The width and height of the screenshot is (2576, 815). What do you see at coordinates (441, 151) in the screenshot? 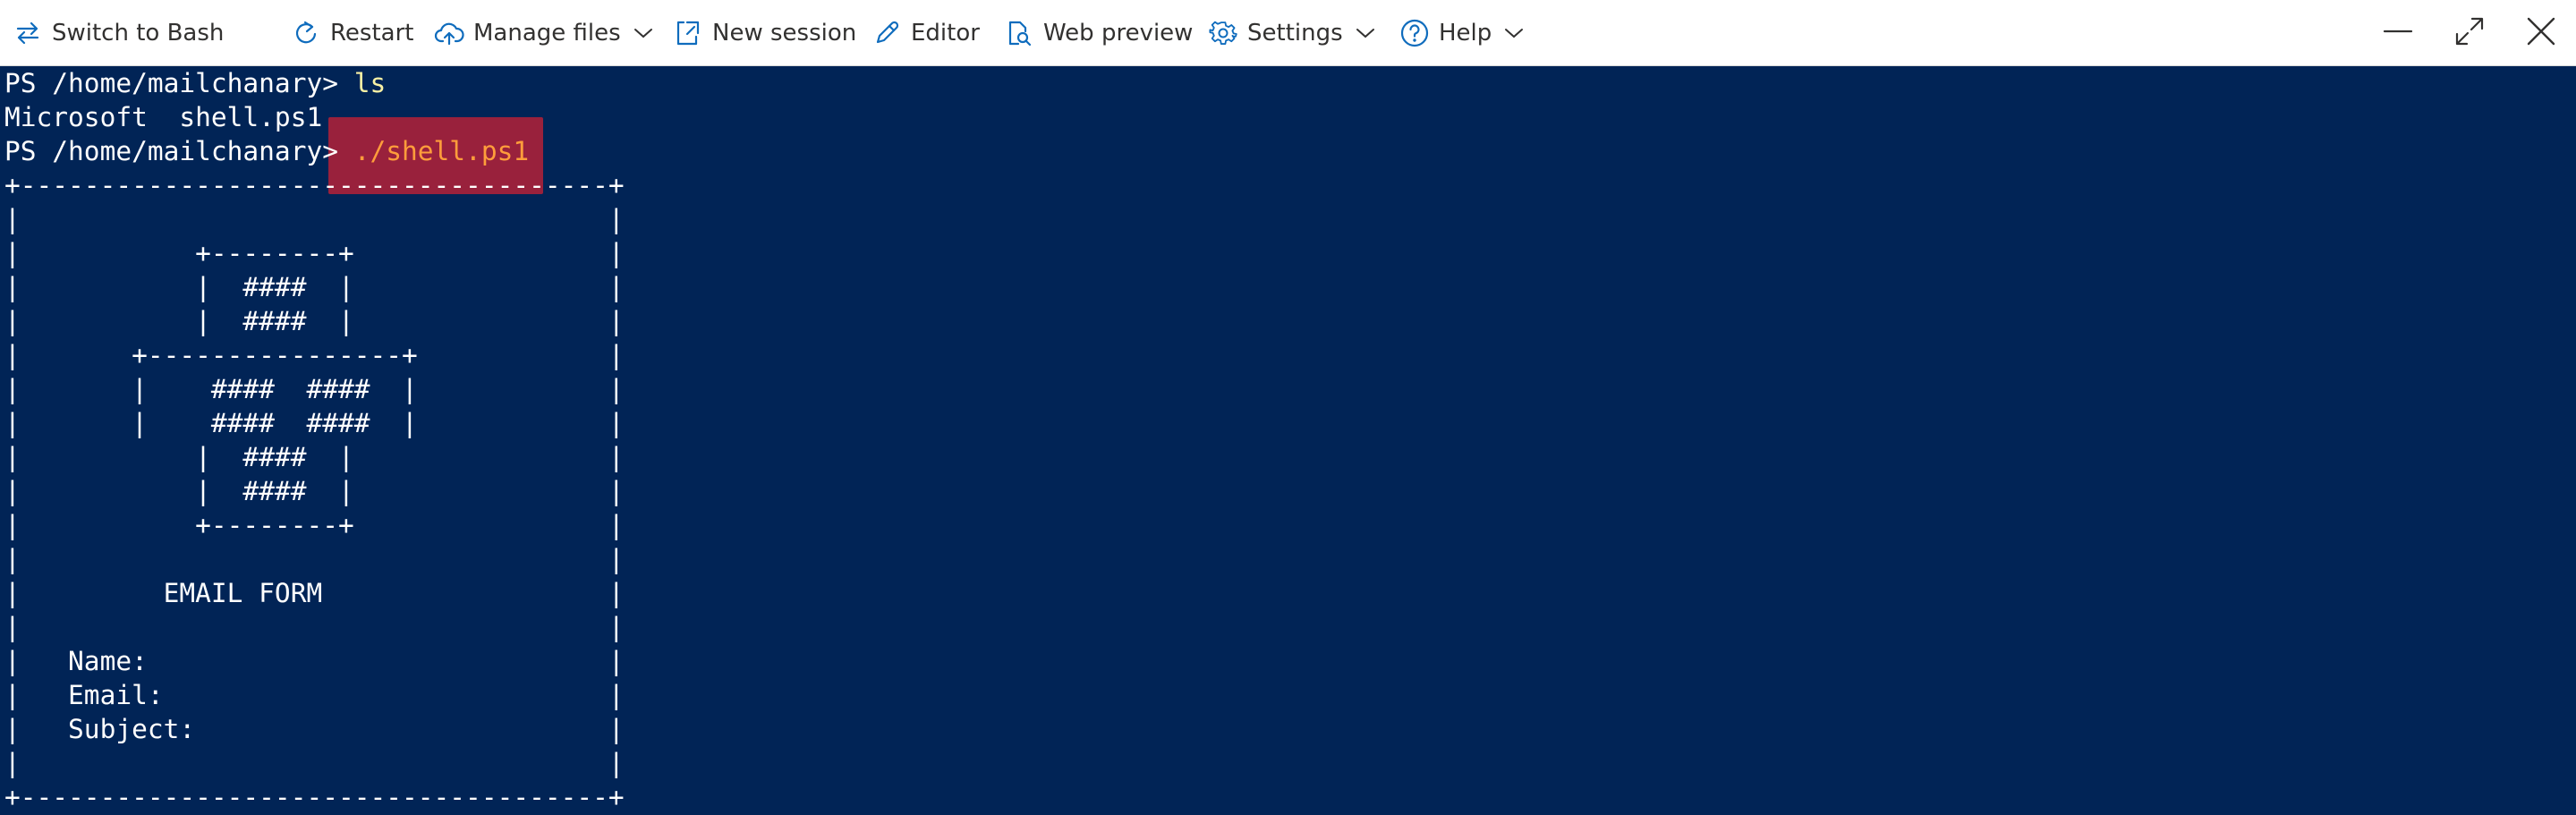
I see `command-shell-ps1: ./shell.ps1` at bounding box center [441, 151].